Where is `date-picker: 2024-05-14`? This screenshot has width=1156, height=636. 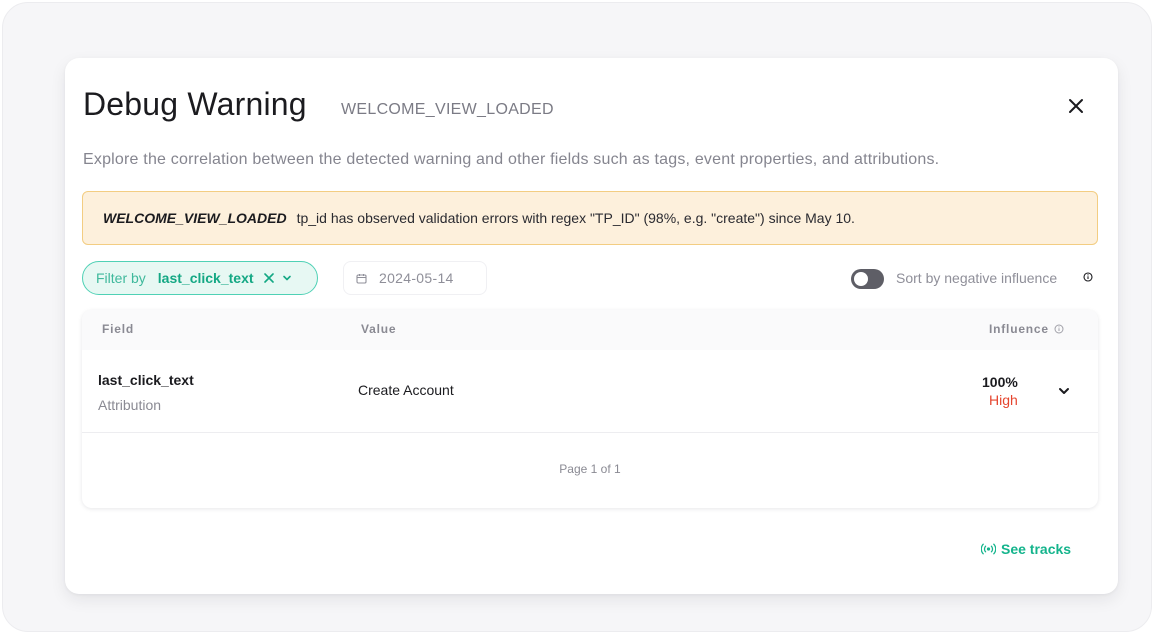
date-picker: 2024-05-14 is located at coordinates (415, 278).